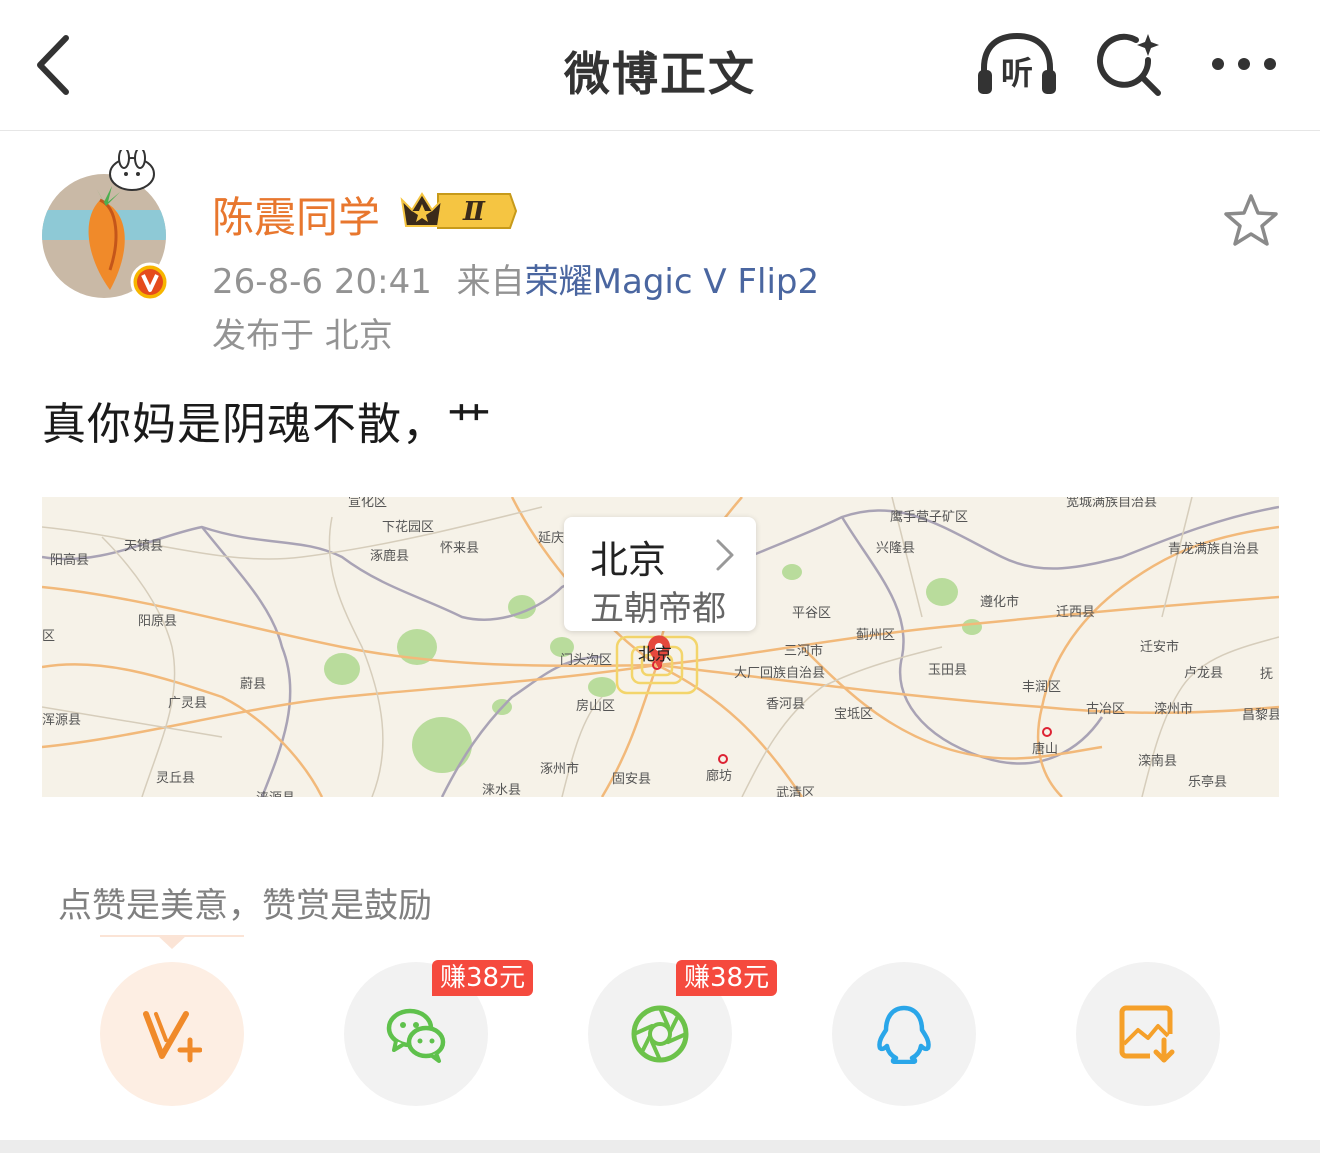  Describe the element at coordinates (458, 211) in the screenshot. I see `member-crown-badge: Ⅱ` at that location.